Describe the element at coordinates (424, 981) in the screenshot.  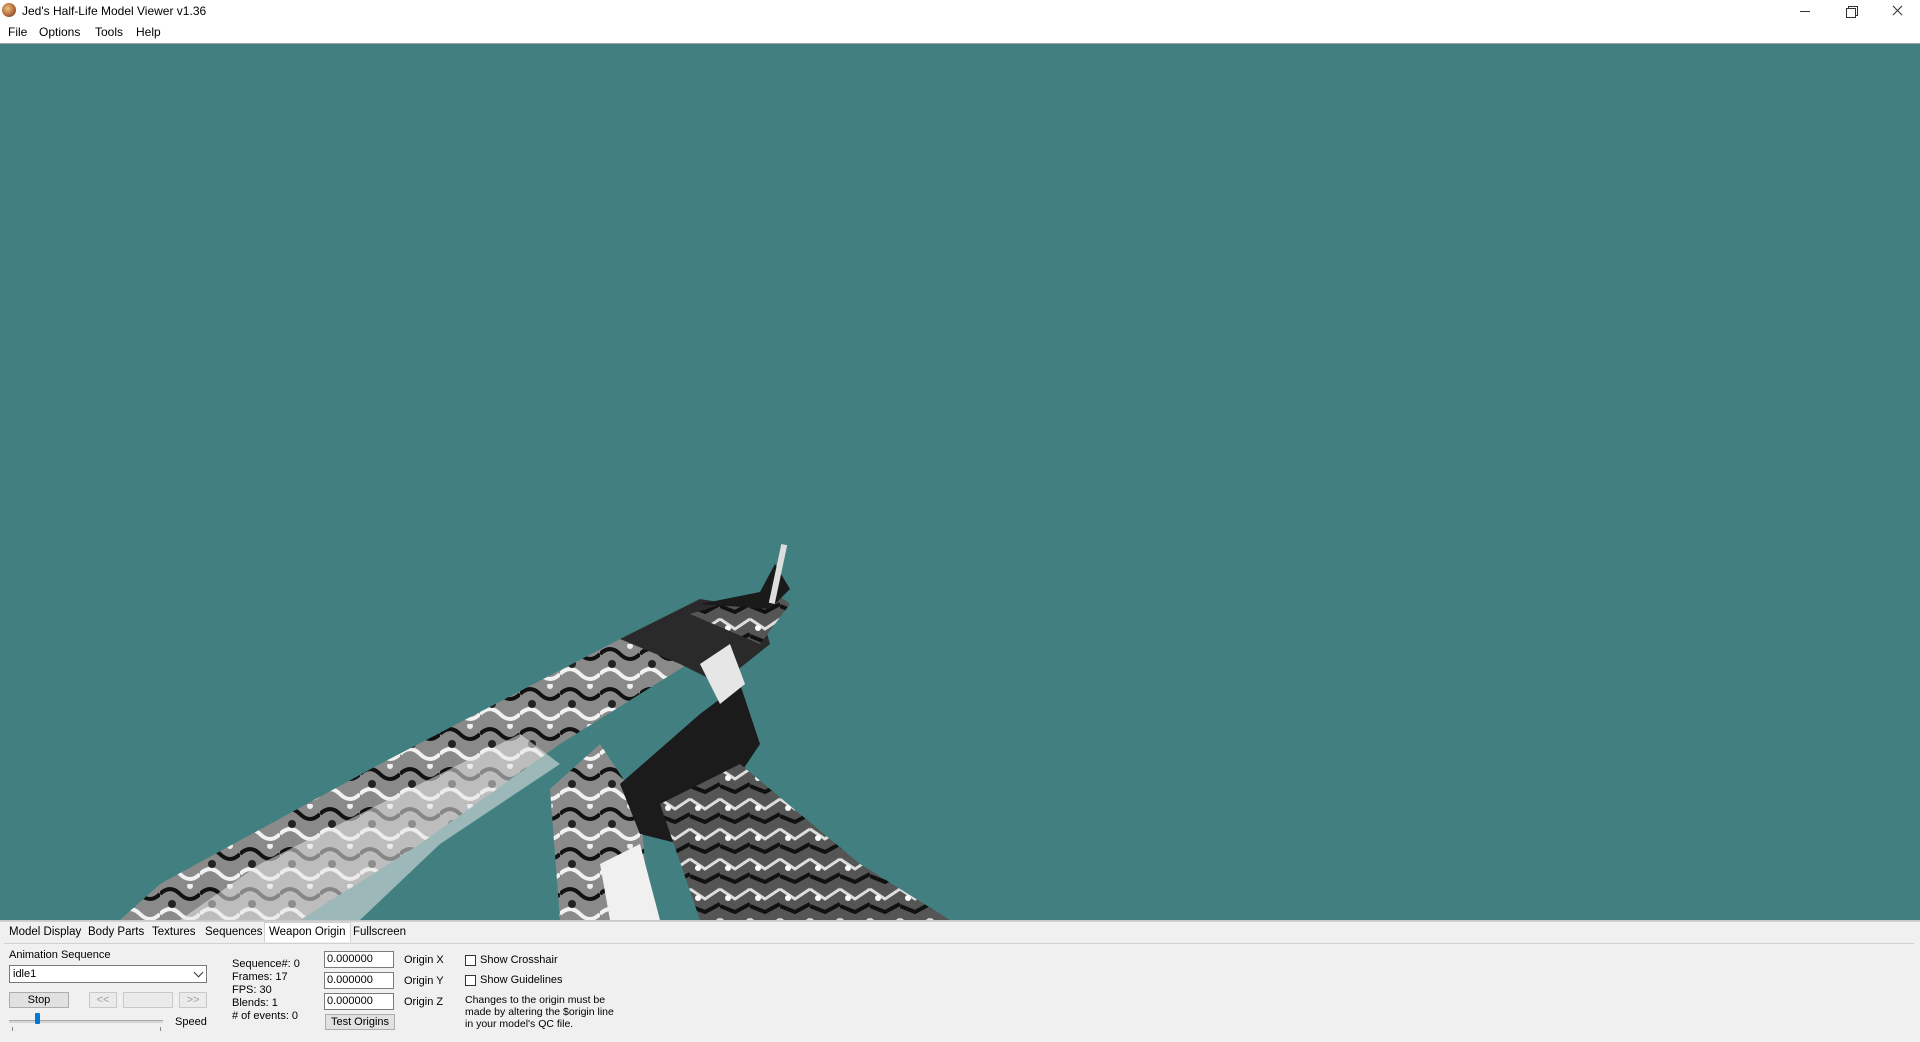
I see `origin-y-label: Origin Y` at that location.